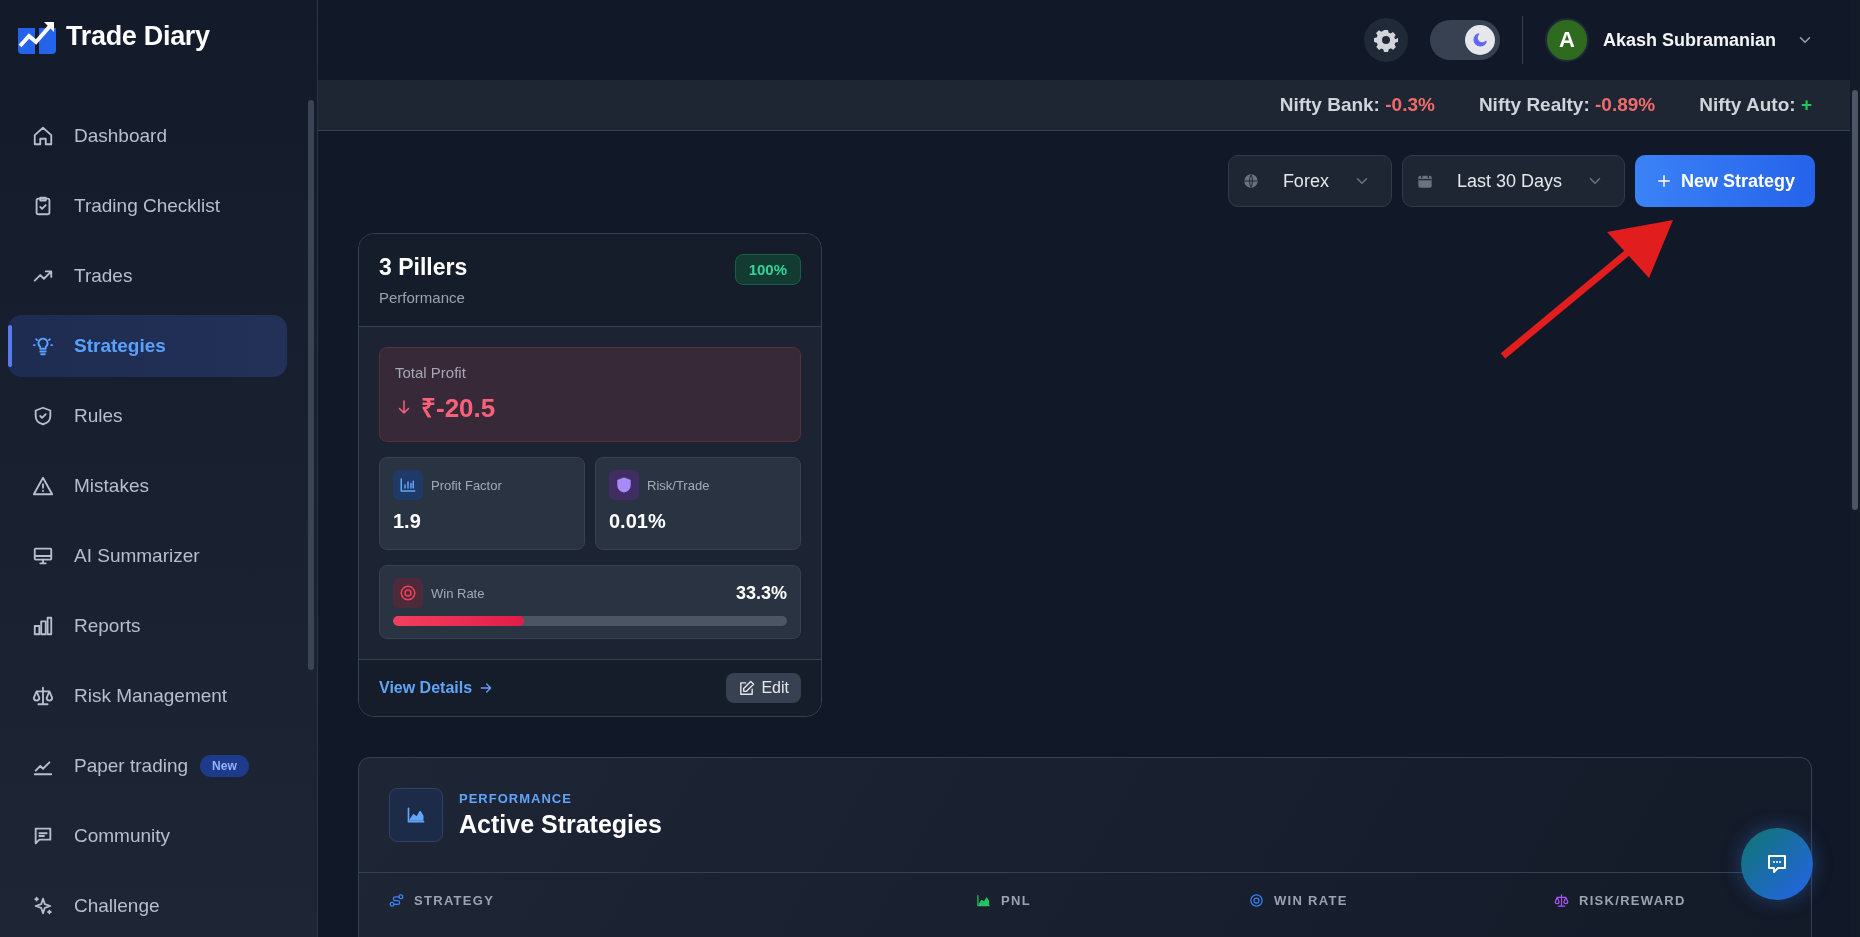 Image resolution: width=1860 pixels, height=937 pixels. I want to click on index-change: -0.89%, so click(1625, 104).